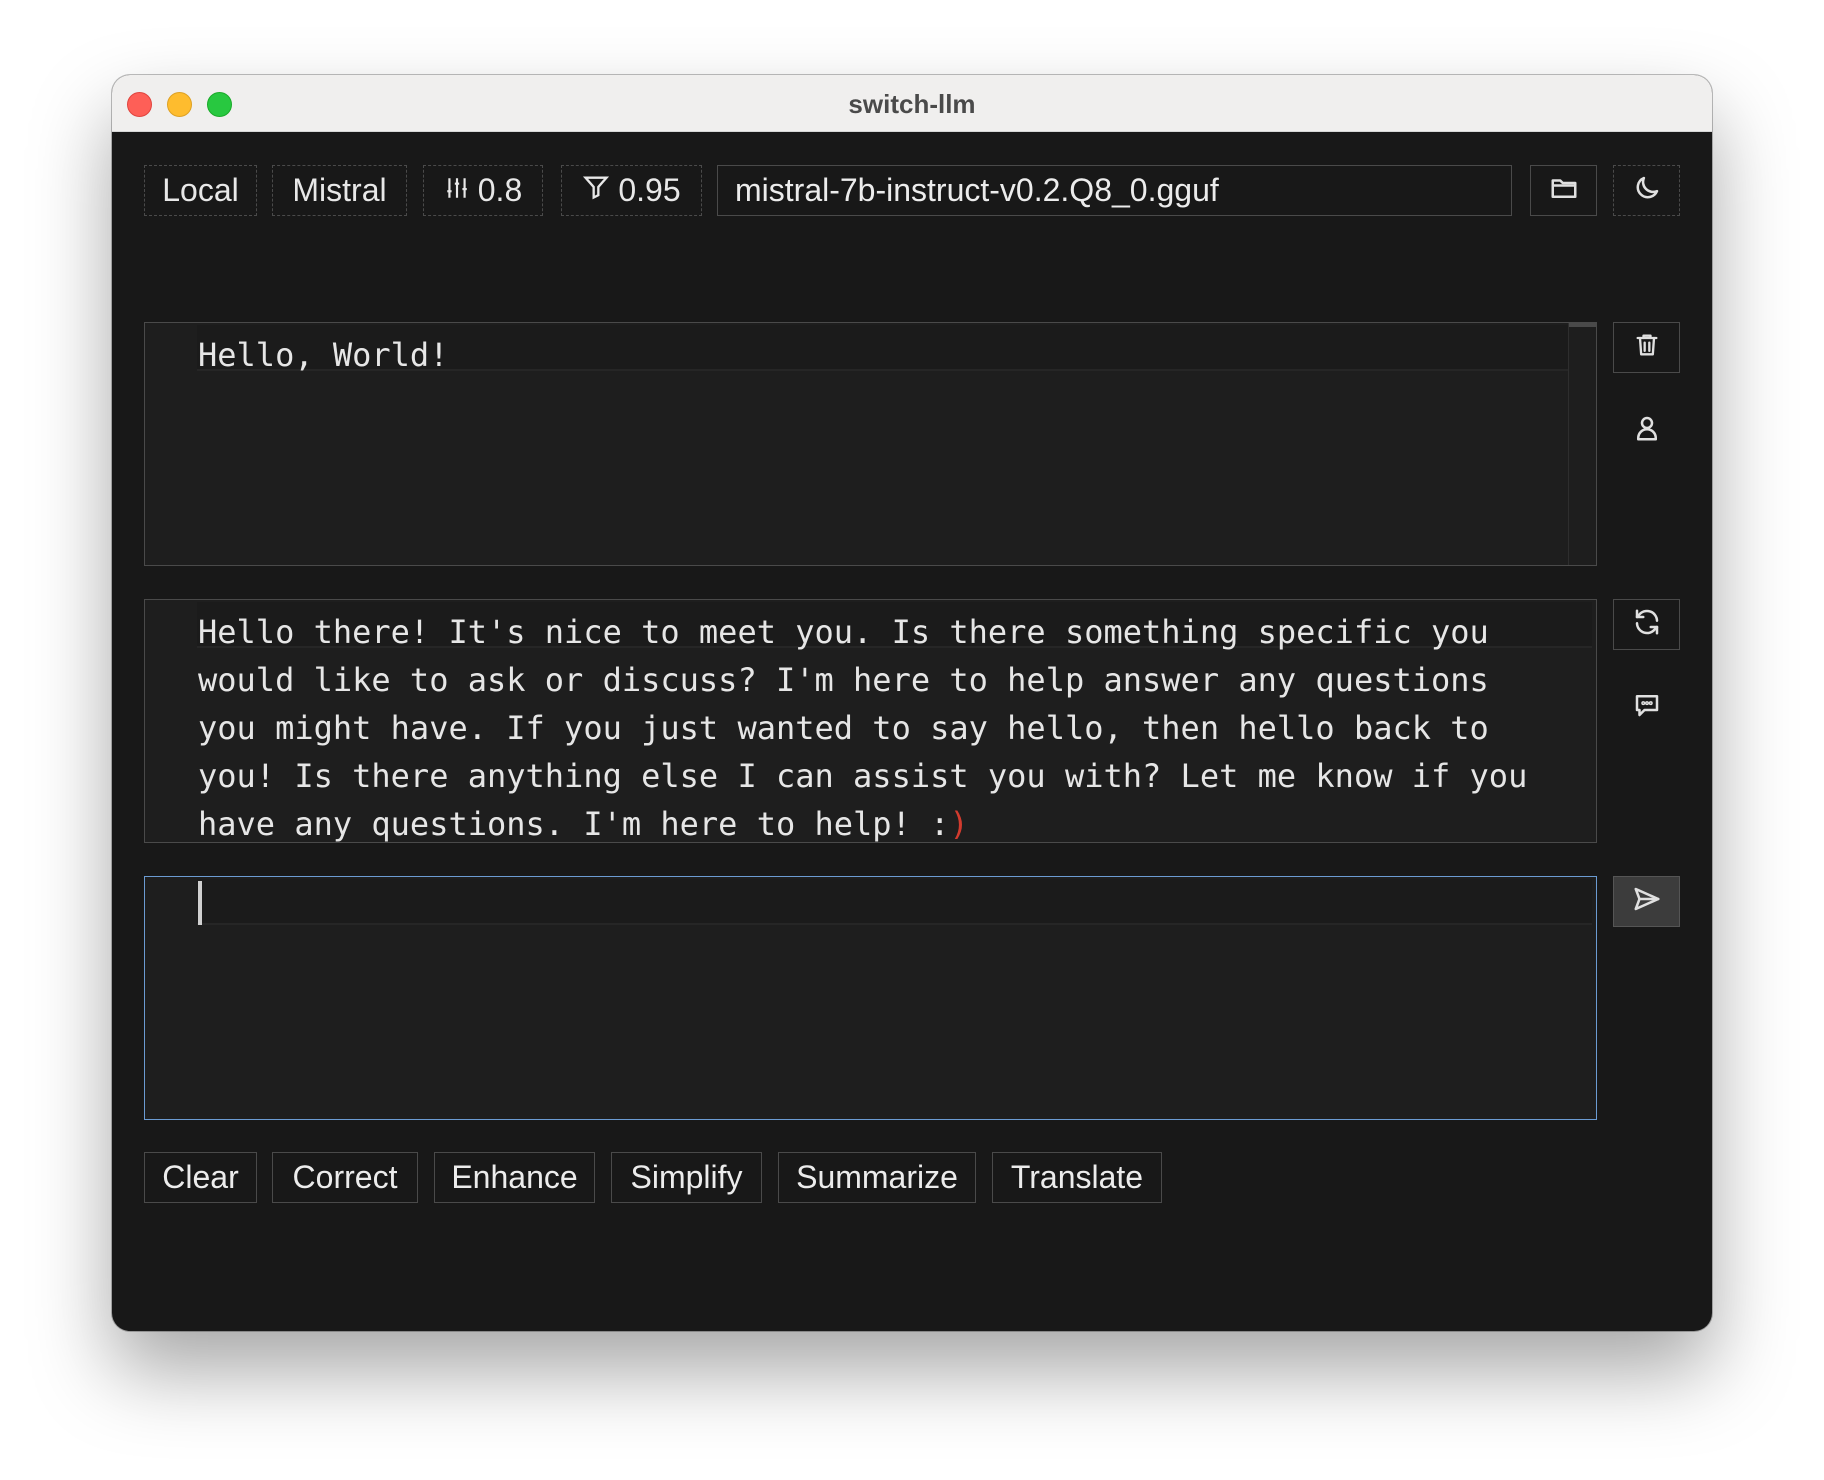  I want to click on closing-paren: ), so click(959, 824).